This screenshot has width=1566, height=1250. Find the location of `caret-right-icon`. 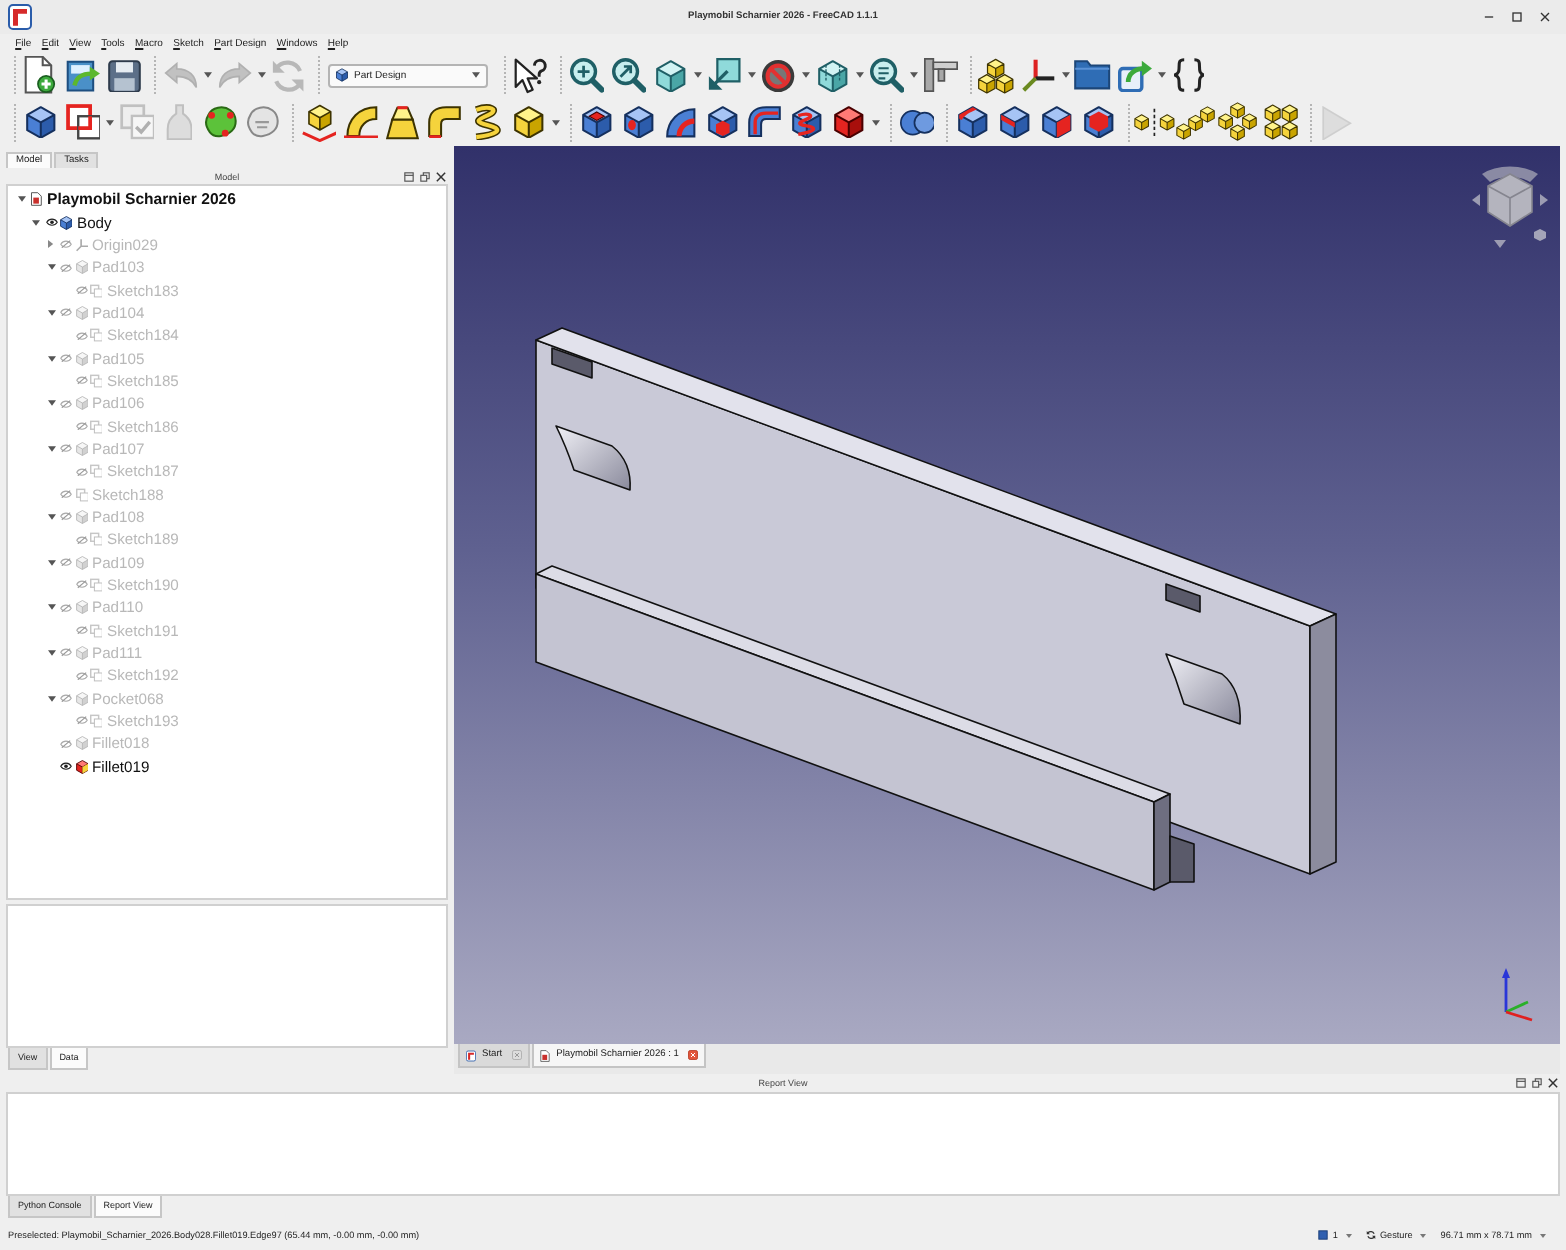

caret-right-icon is located at coordinates (51, 244).